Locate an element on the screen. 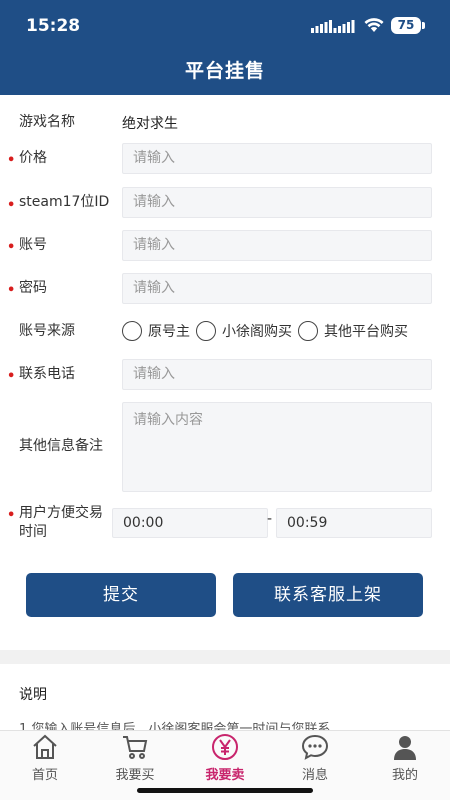 The image size is (450, 800). price-label: 价格 is located at coordinates (33, 158).